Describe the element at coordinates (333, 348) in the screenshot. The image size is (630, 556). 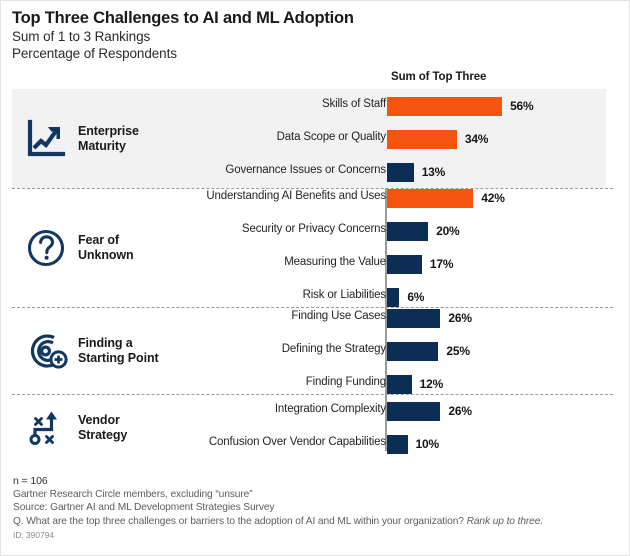
I see `bar-row-label: Defining the Strategy` at that location.